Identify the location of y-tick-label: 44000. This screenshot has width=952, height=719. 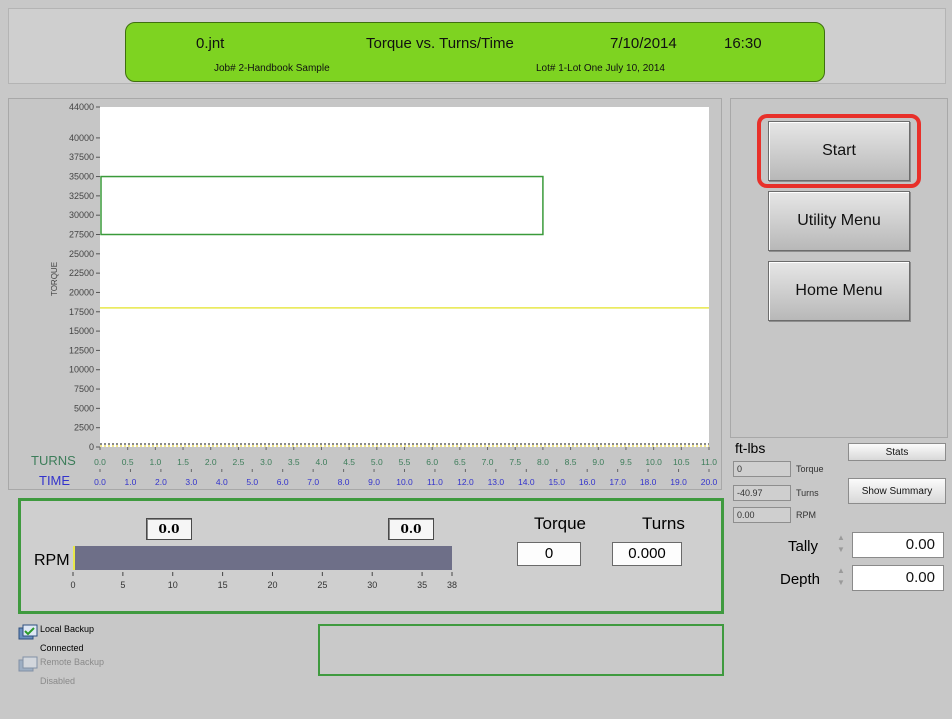
(81, 107).